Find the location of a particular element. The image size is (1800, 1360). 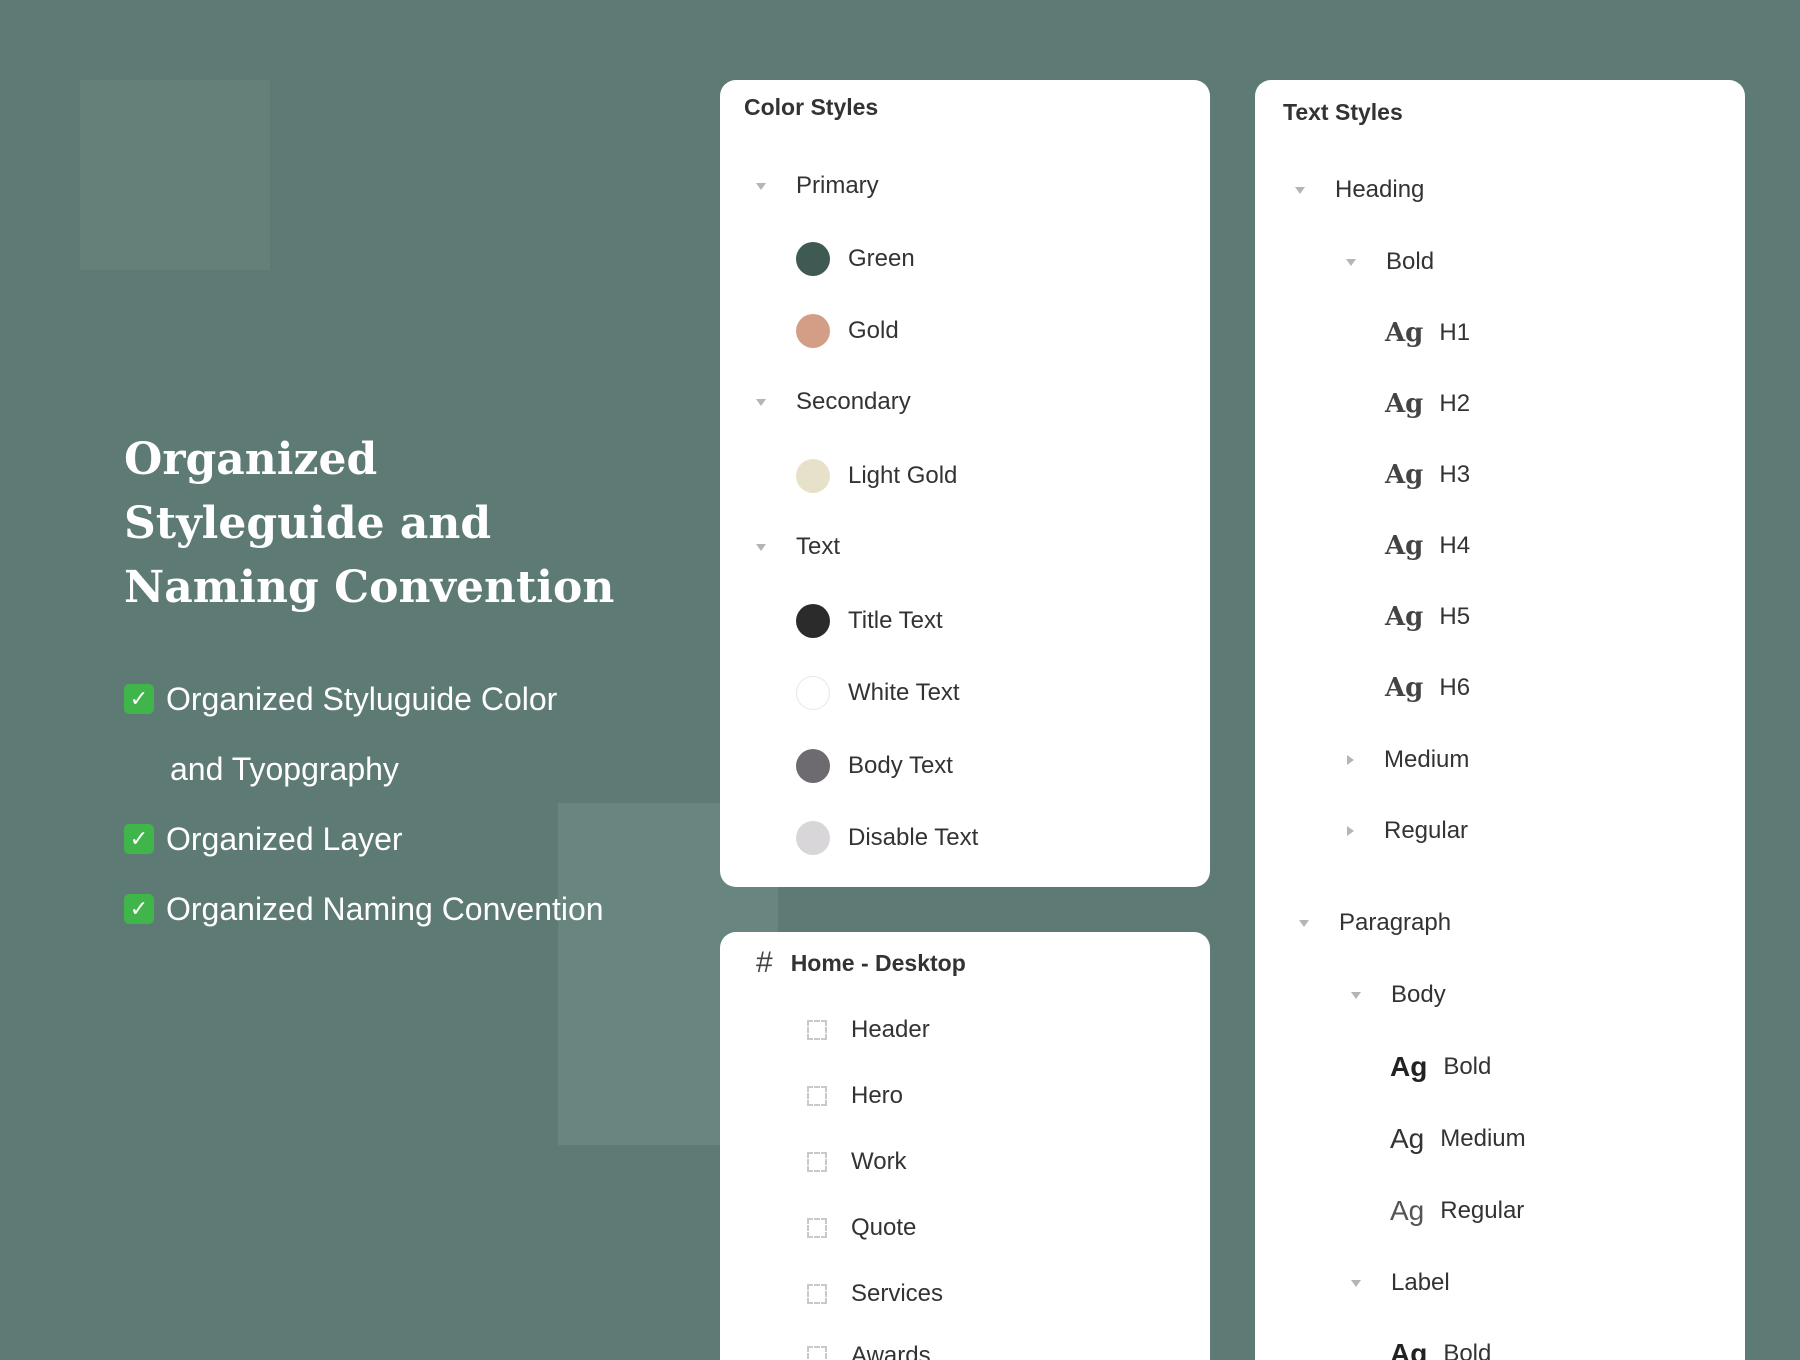

style-group-primary: Primary is located at coordinates (817, 186).